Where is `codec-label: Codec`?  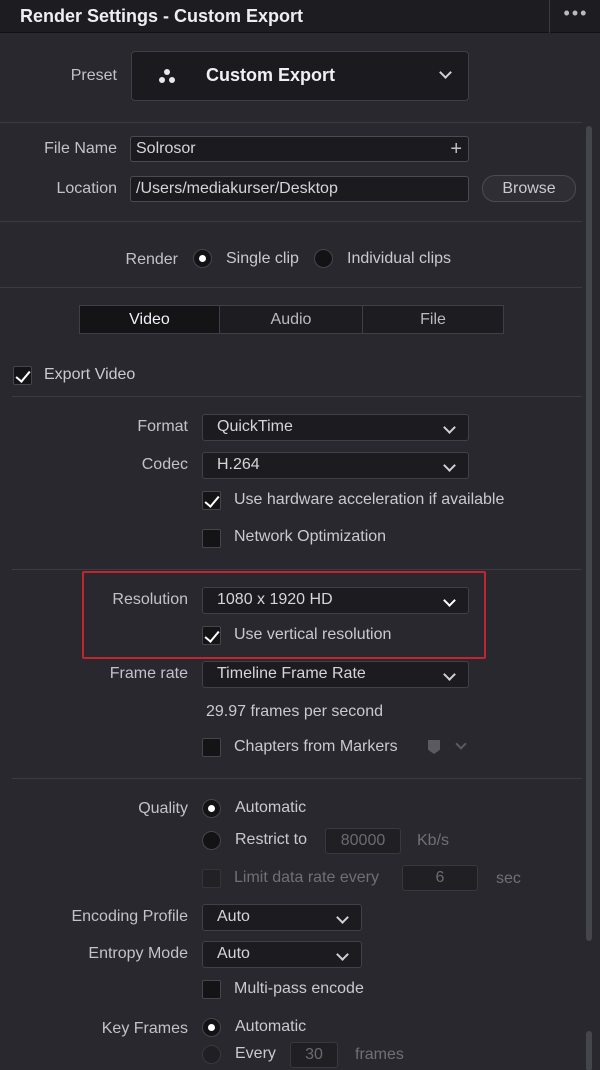
codec-label: Codec is located at coordinates (164, 464).